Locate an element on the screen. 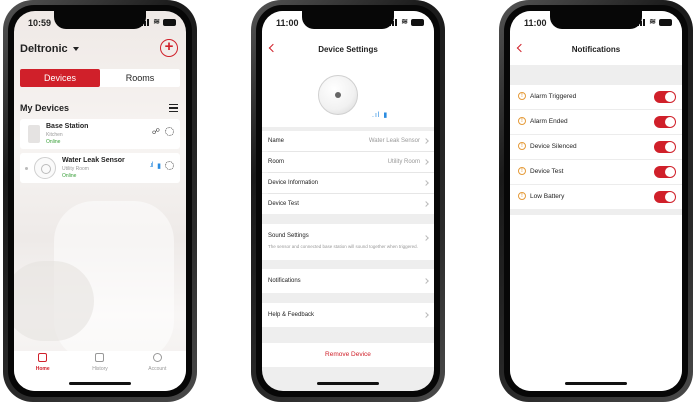  tab-history: History is located at coordinates (99, 364).